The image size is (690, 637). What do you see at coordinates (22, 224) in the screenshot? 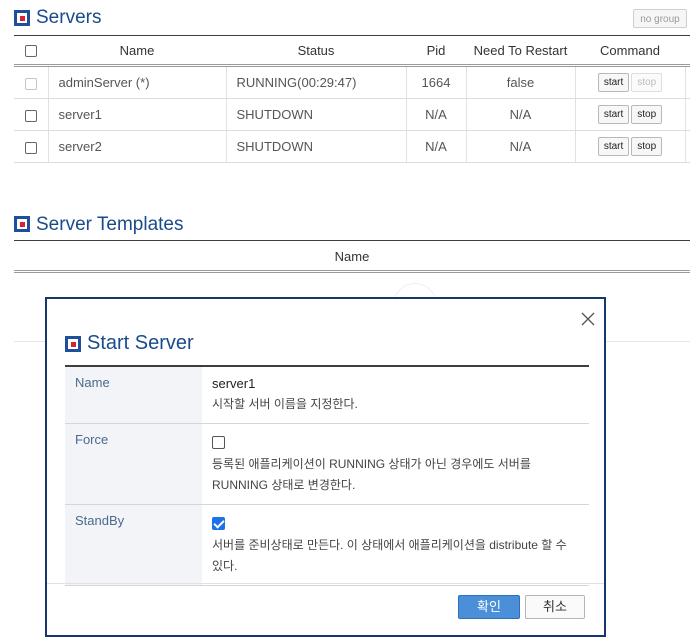
I see `templates-section-icon` at bounding box center [22, 224].